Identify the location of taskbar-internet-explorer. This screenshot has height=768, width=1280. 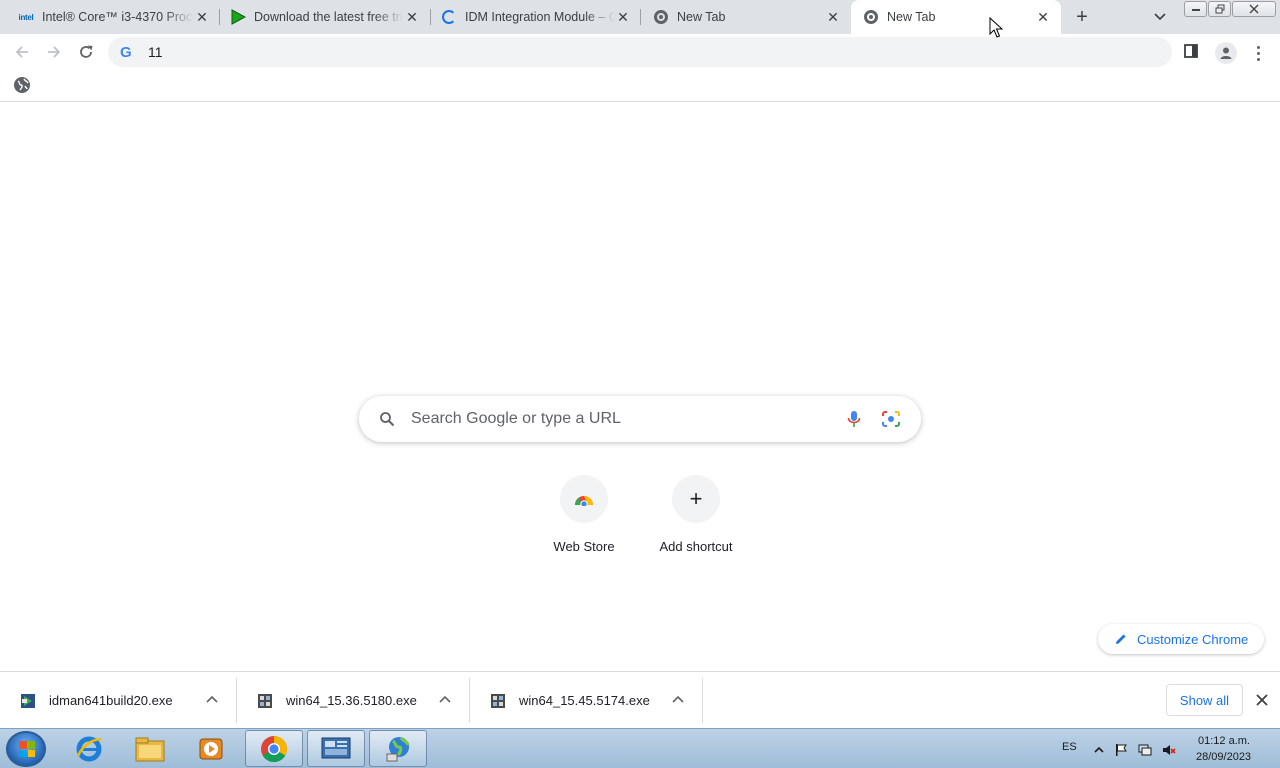
(89, 748).